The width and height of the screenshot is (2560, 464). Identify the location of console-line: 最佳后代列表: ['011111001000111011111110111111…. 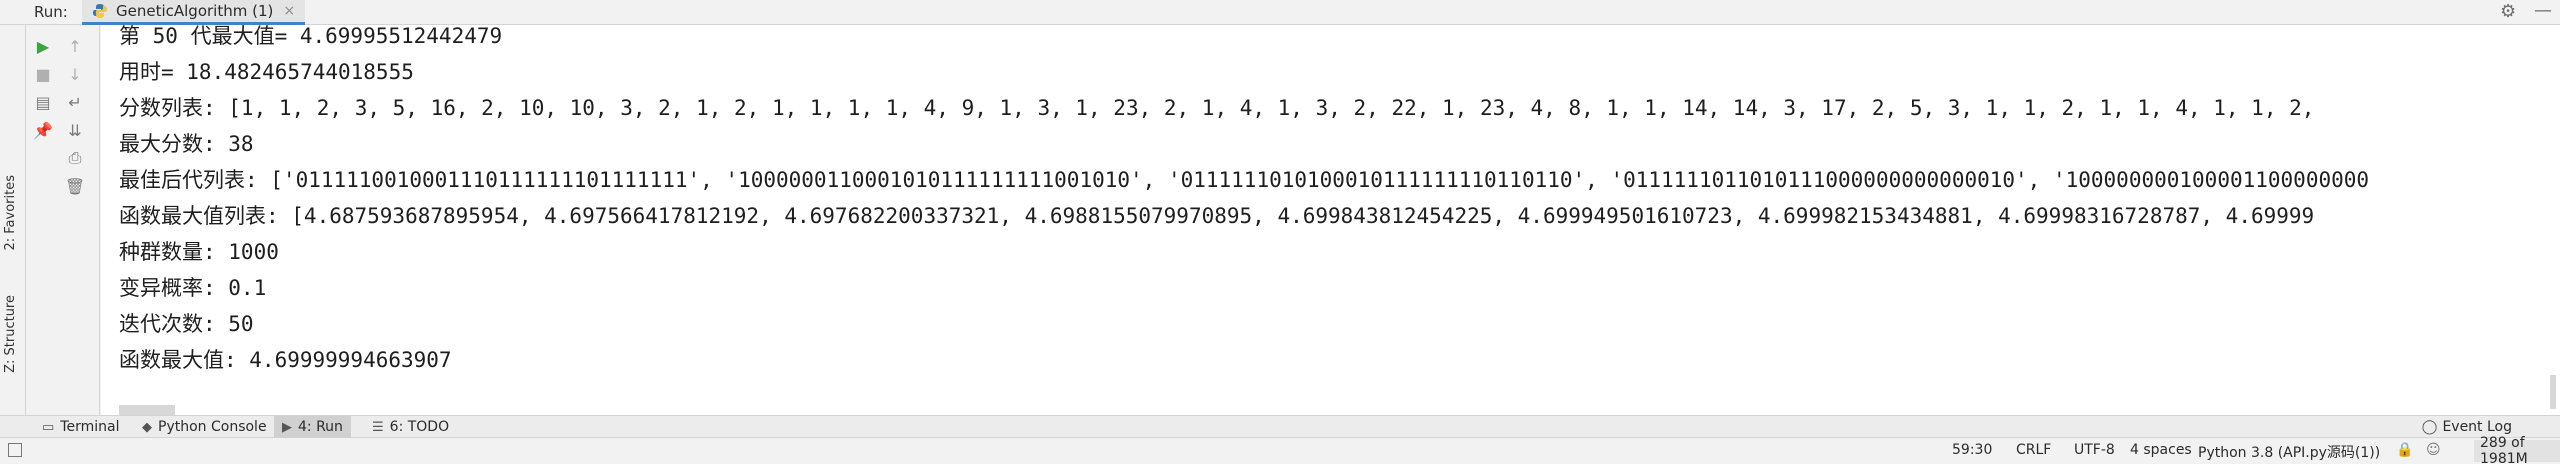
(1244, 180).